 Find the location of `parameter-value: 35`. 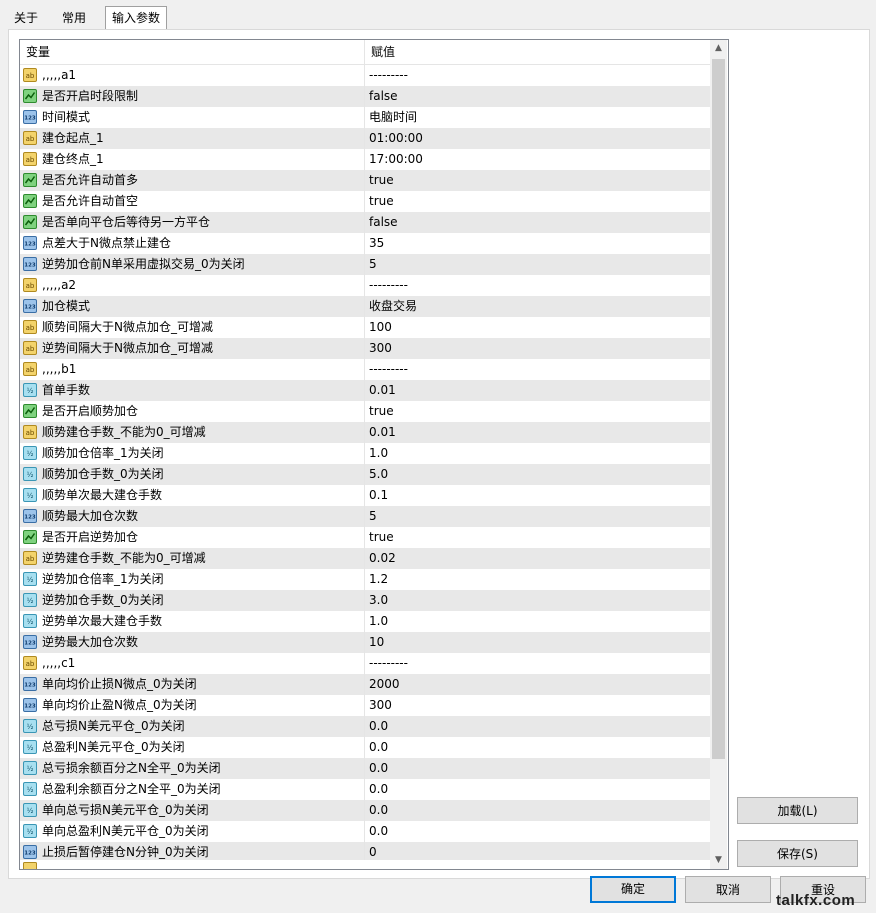

parameter-value: 35 is located at coordinates (534, 243).